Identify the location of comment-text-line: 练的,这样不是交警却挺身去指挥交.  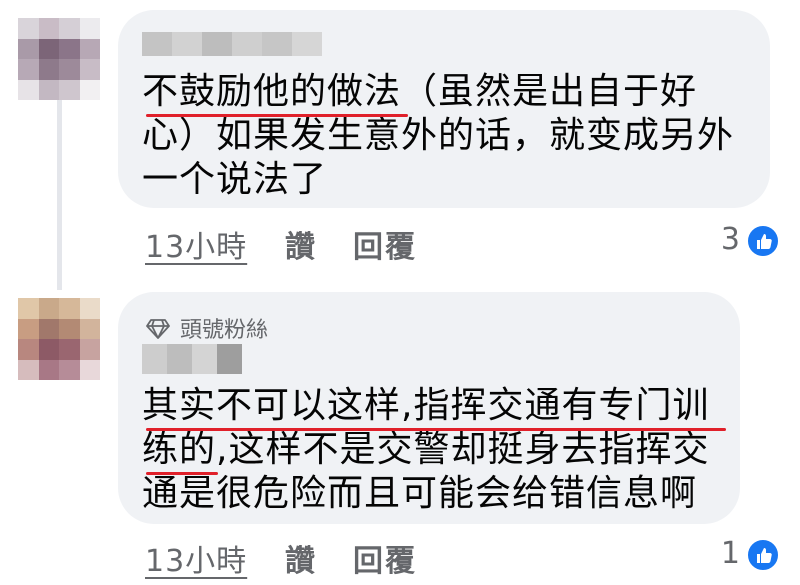
(426, 449).